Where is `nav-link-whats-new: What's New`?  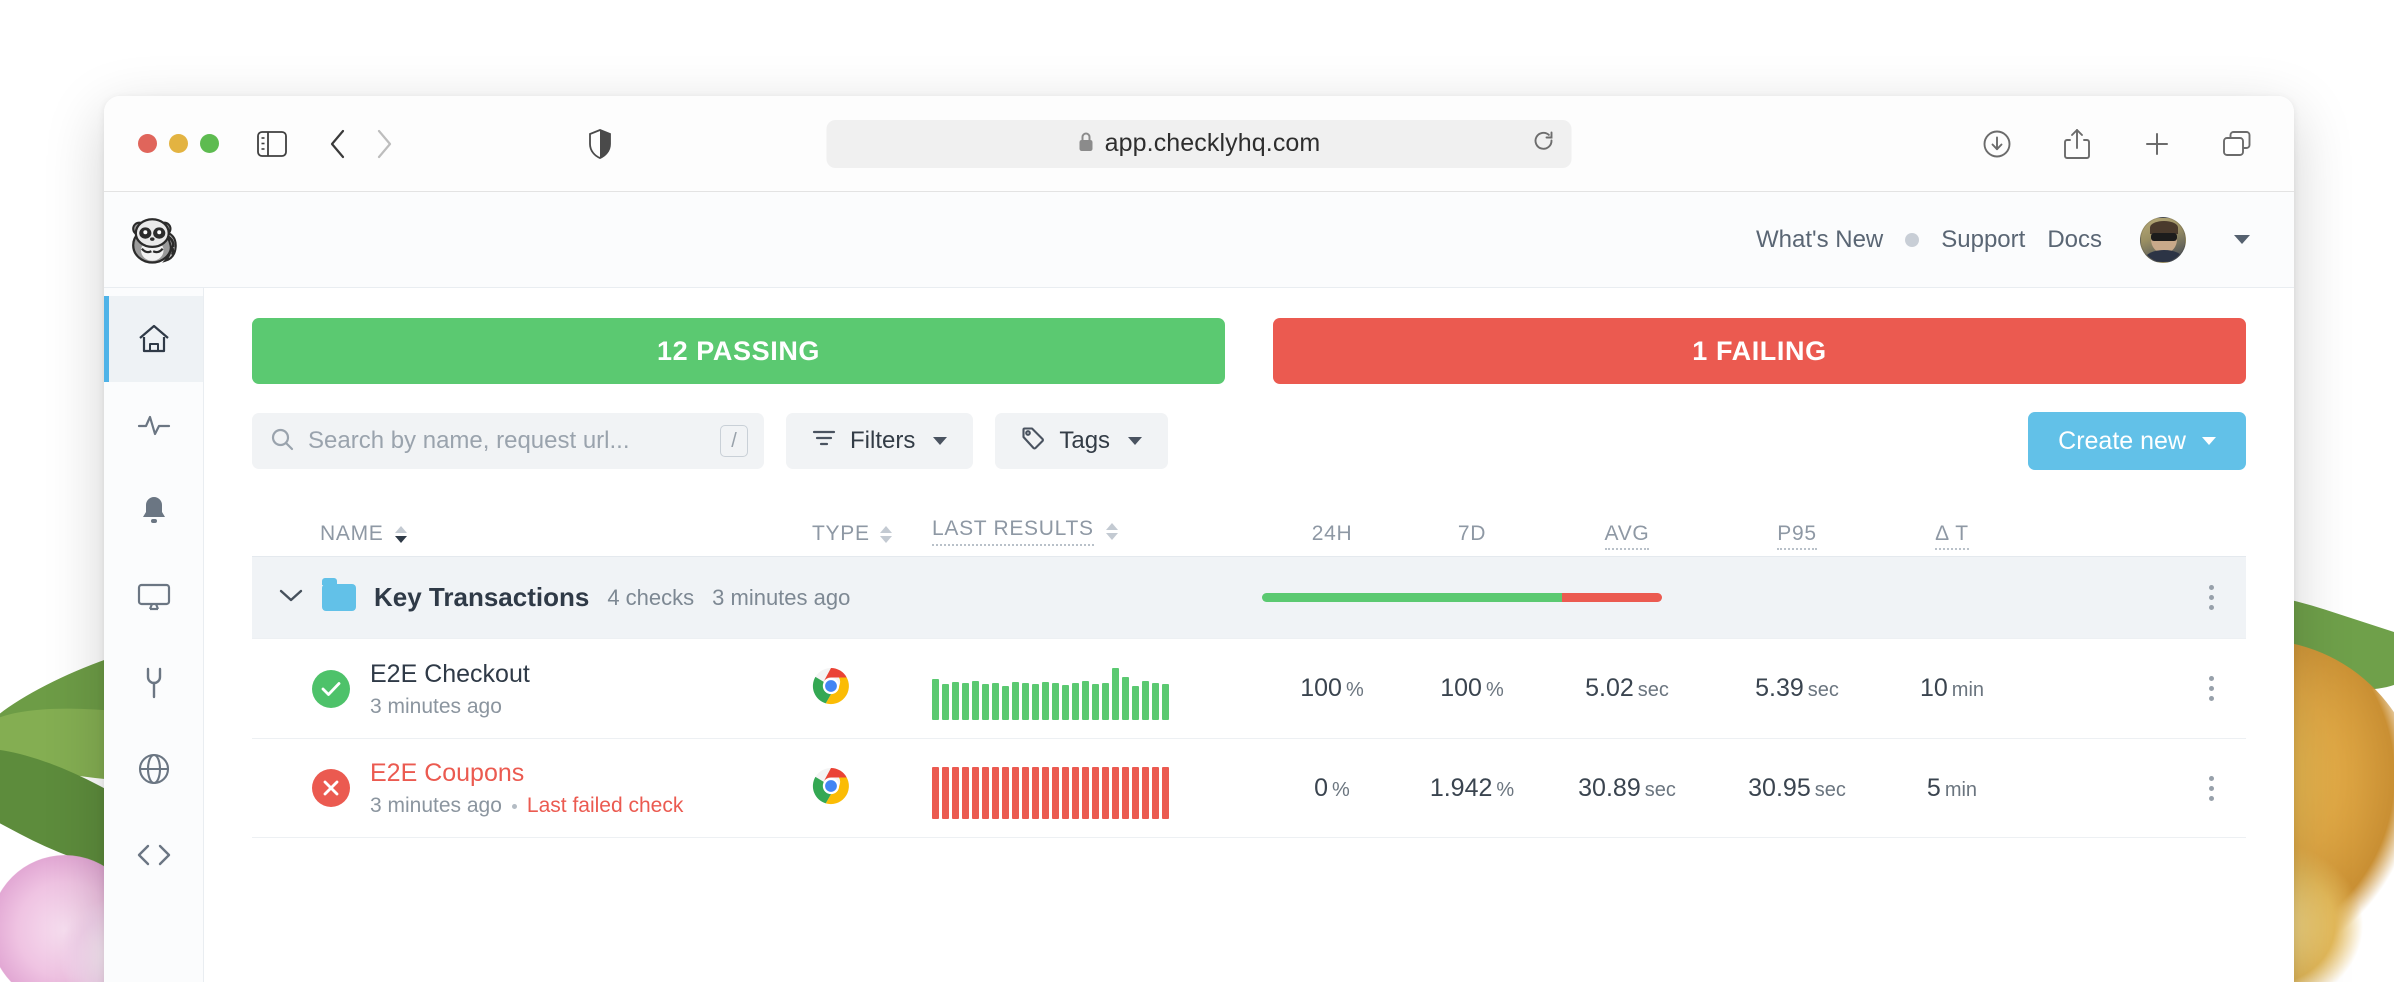
nav-link-whats-new: What's New is located at coordinates (1819, 240).